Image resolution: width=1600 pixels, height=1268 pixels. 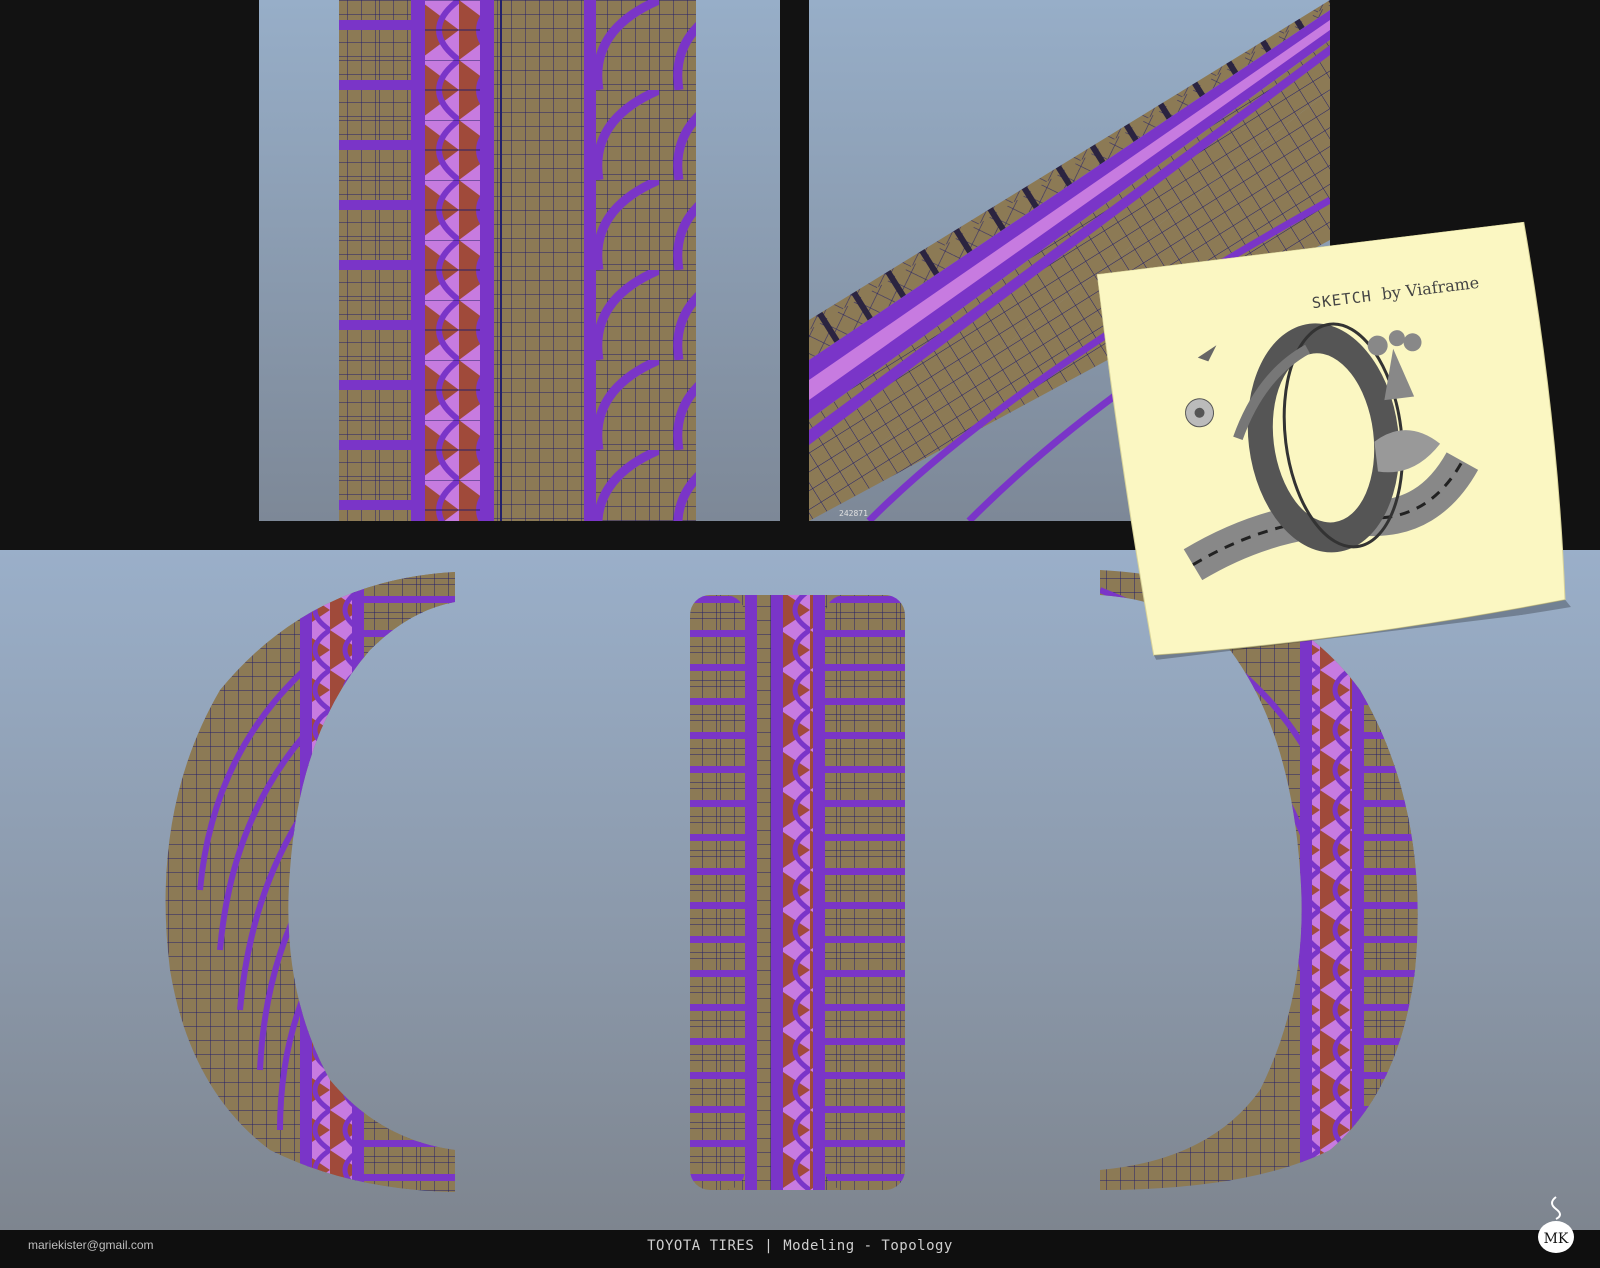 I want to click on sticky-note-sketch-image, so click(x=1333, y=440).